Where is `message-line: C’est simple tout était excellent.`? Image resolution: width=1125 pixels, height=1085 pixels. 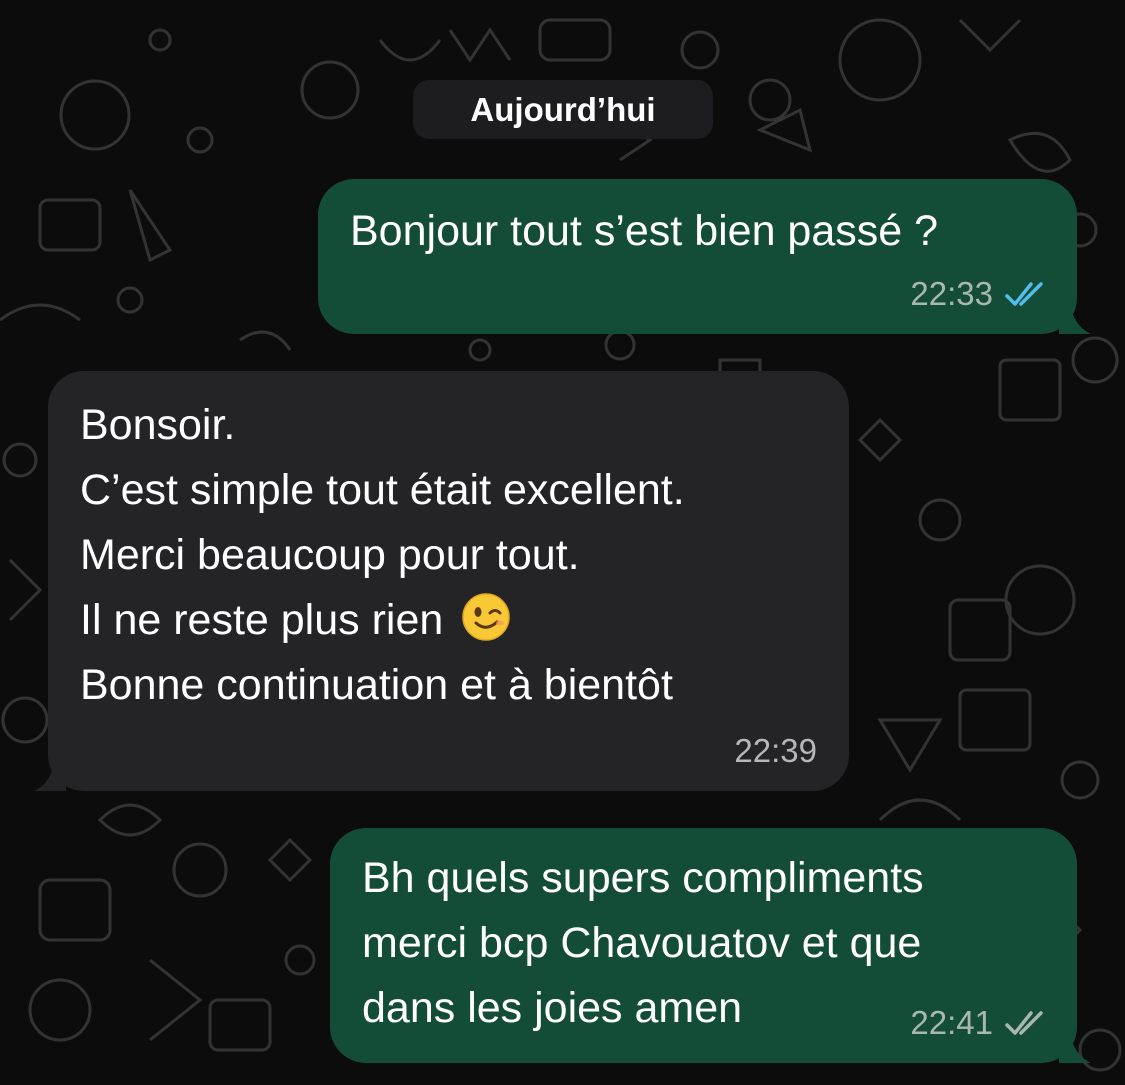
message-line: C’est simple tout était excellent. is located at coordinates (382, 490).